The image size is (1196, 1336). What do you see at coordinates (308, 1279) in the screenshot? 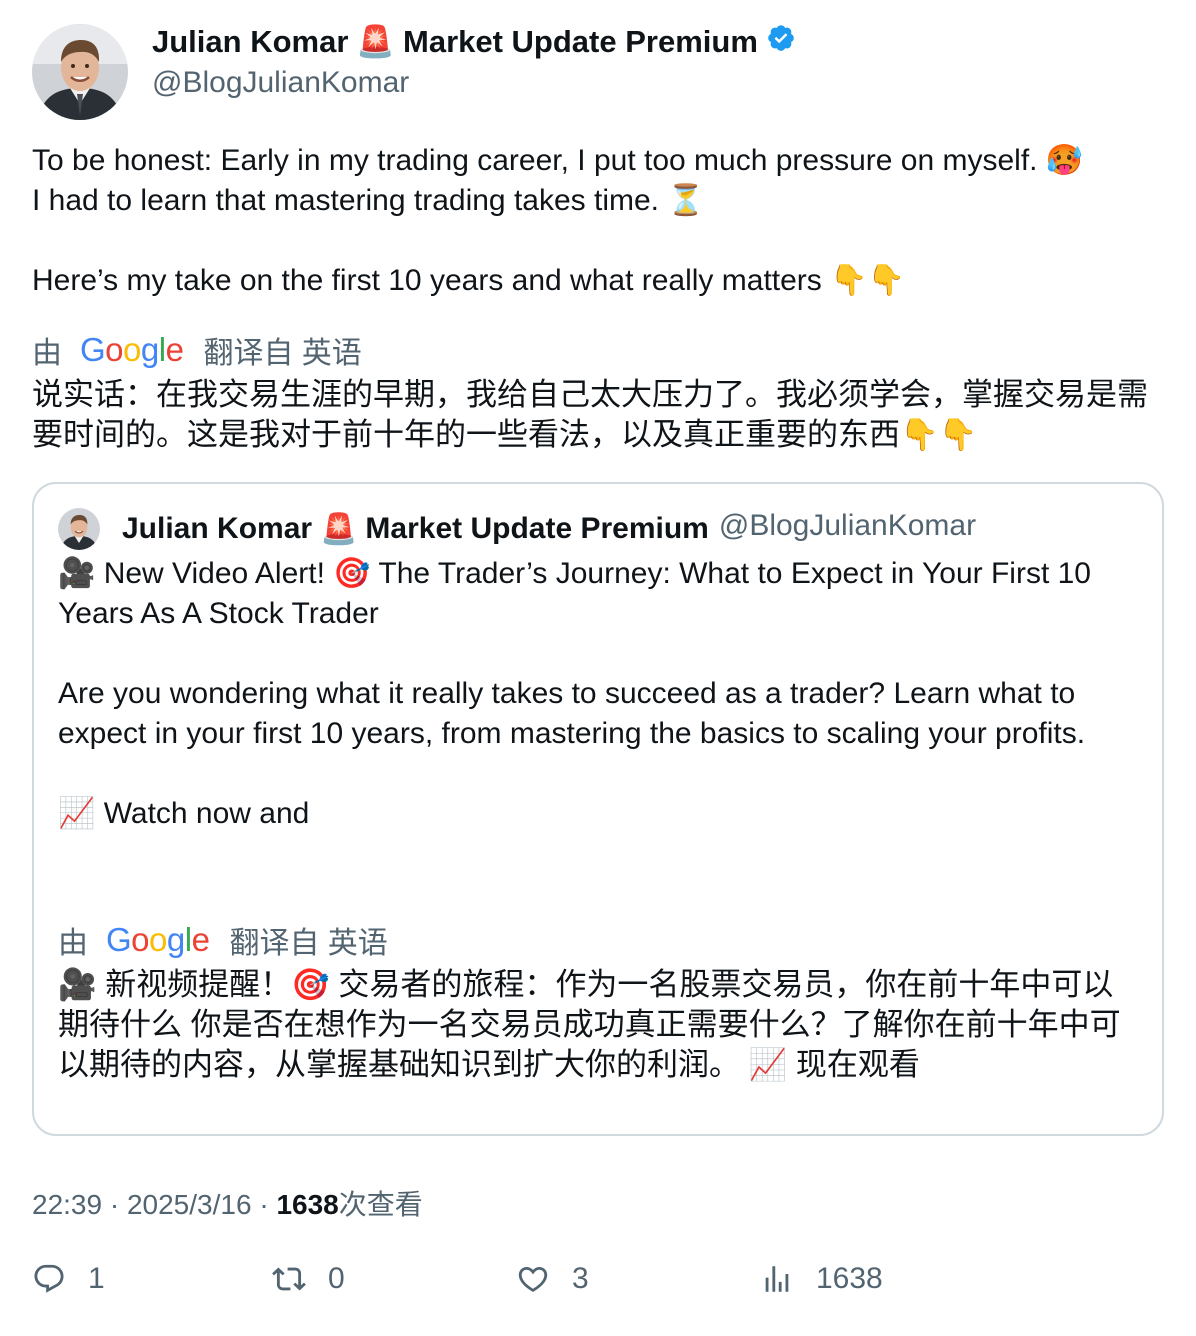
I see `retweet-button: 0` at bounding box center [308, 1279].